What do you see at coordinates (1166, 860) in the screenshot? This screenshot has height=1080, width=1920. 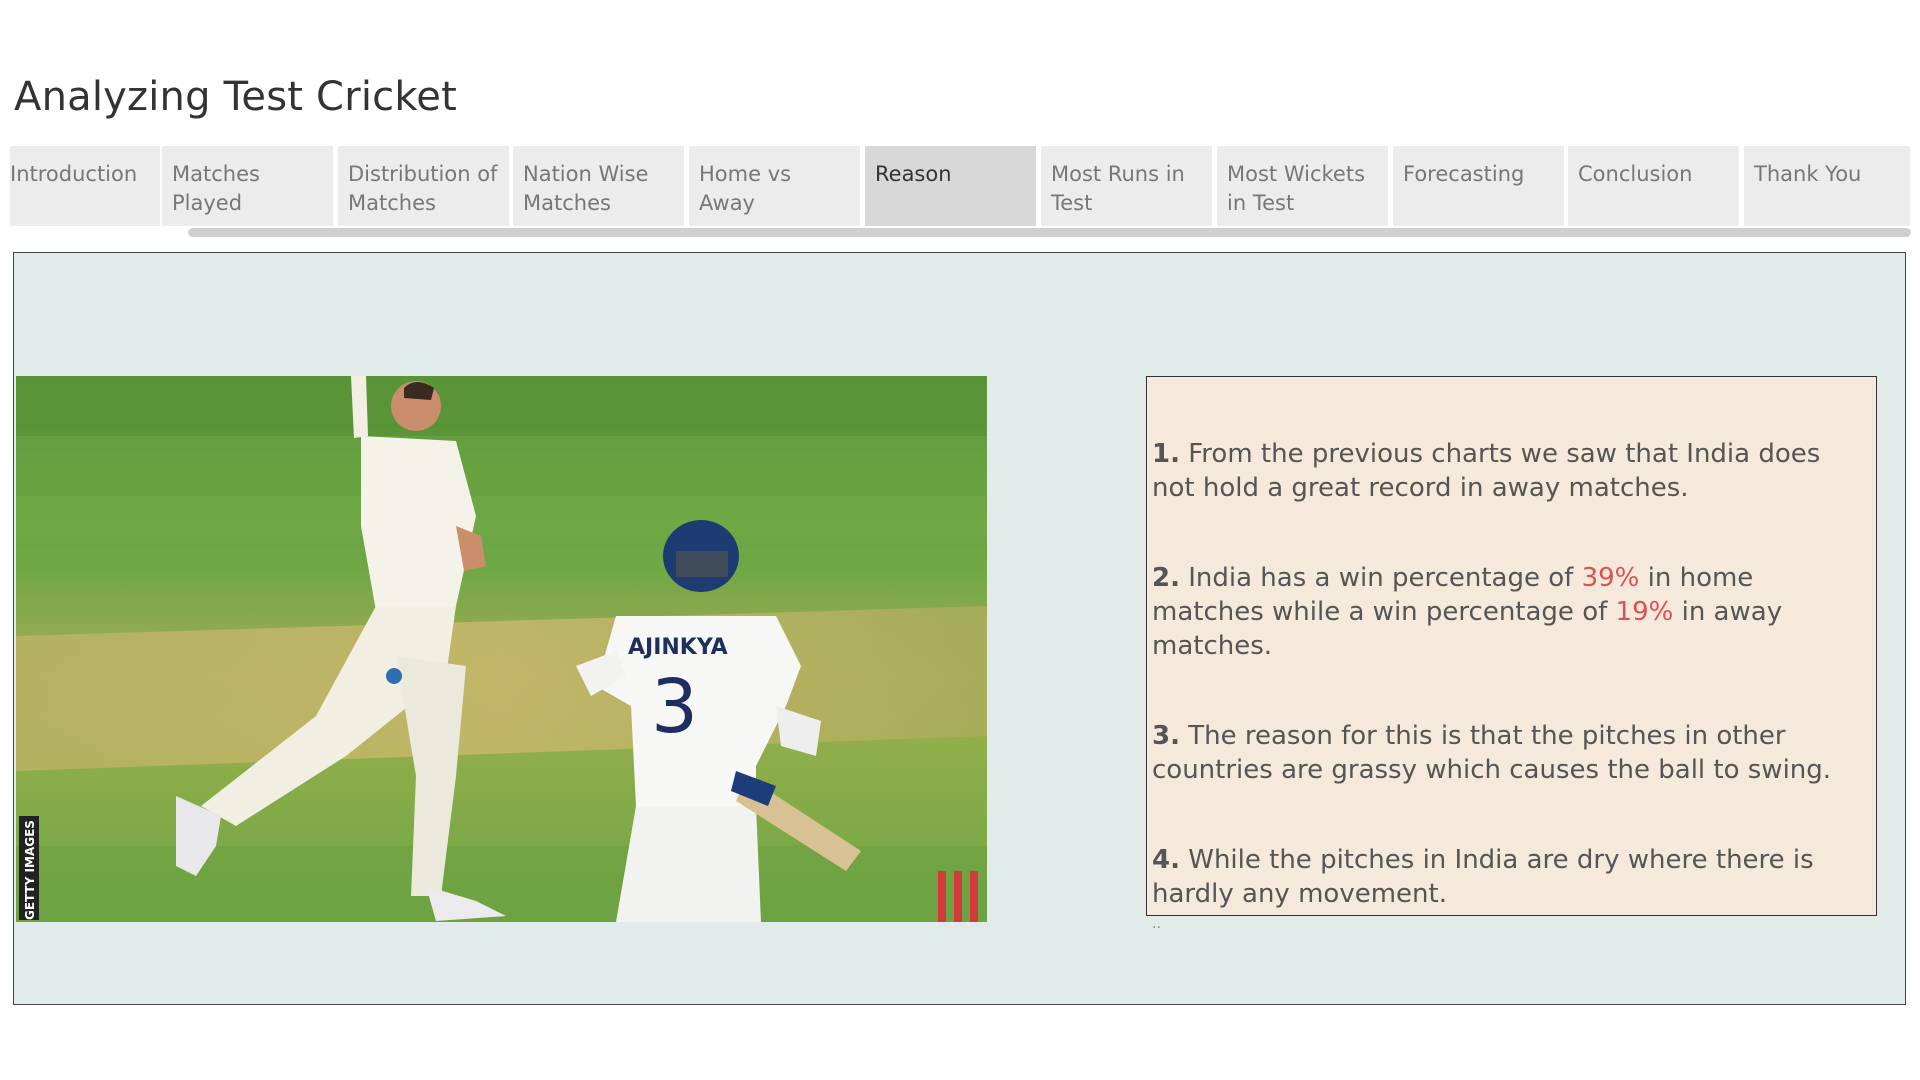 I see `point-number: 4.` at bounding box center [1166, 860].